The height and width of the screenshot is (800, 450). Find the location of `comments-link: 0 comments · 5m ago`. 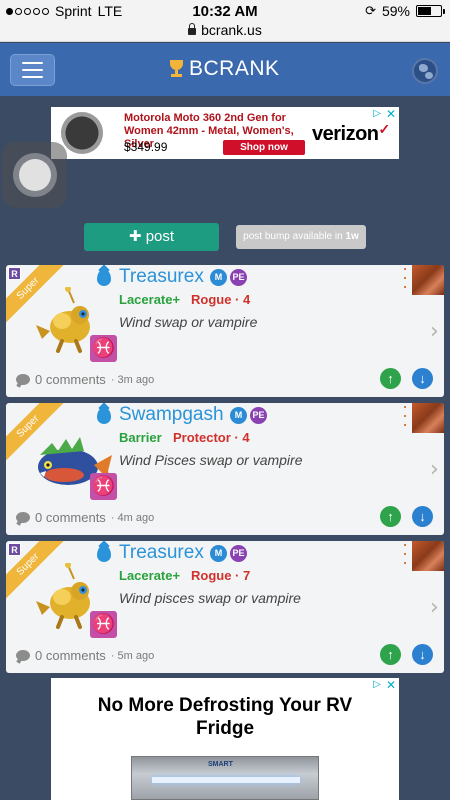

comments-link: 0 comments · 5m ago is located at coordinates (85, 655).